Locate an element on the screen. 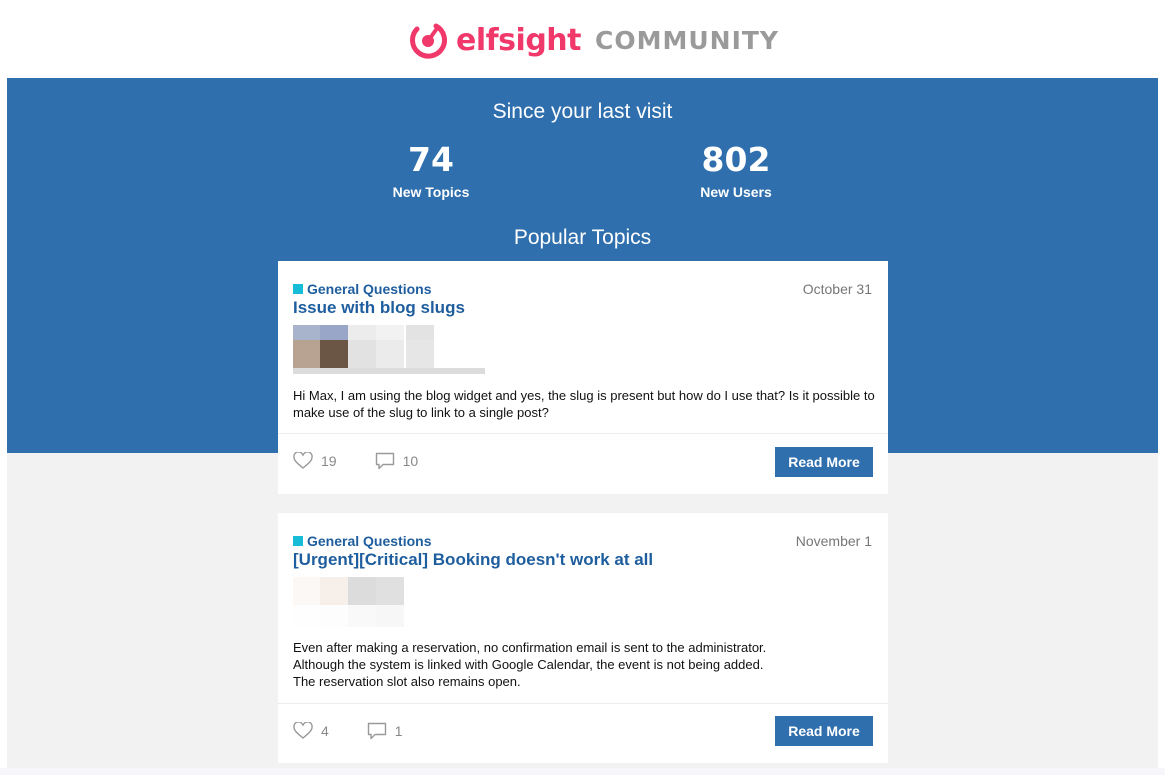  likes-count: 19 is located at coordinates (329, 461).